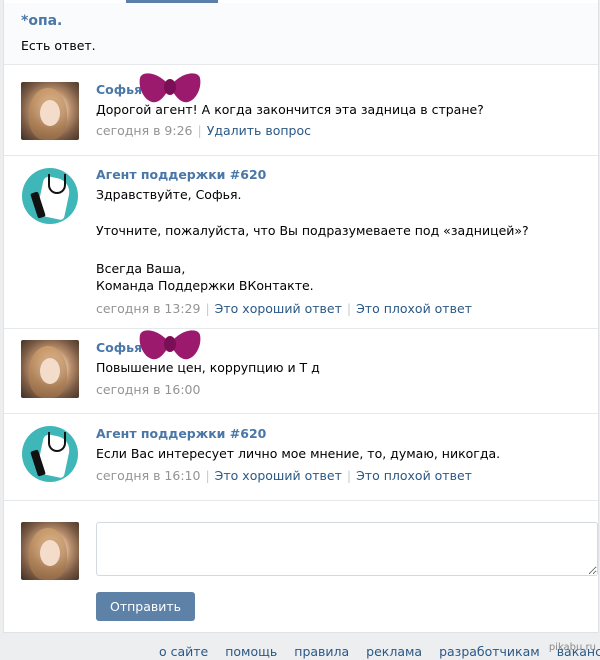 Image resolution: width=600 pixels, height=660 pixels. What do you see at coordinates (145, 606) in the screenshot?
I see `send-button: Отправить` at bounding box center [145, 606].